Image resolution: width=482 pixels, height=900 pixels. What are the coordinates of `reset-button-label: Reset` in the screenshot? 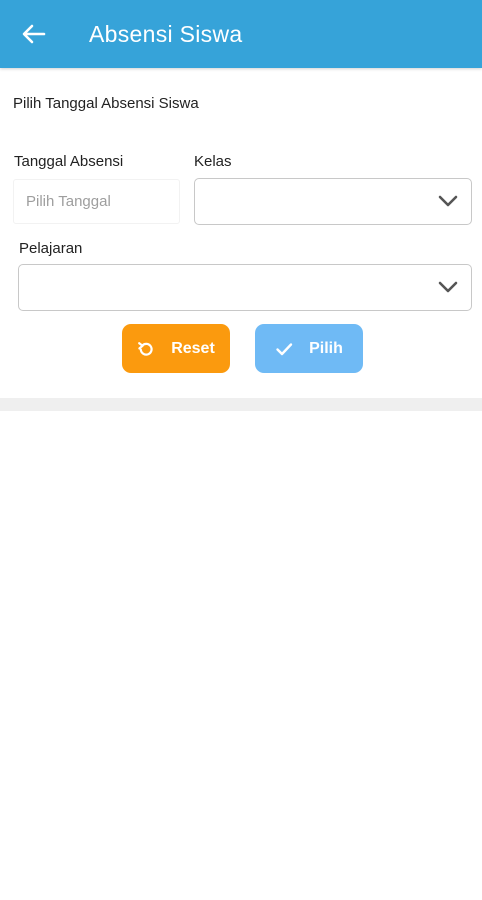 It's located at (193, 348).